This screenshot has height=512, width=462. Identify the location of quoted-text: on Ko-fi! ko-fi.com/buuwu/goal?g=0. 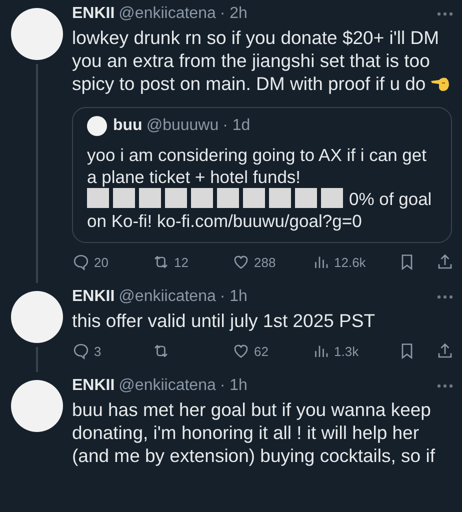
(225, 221).